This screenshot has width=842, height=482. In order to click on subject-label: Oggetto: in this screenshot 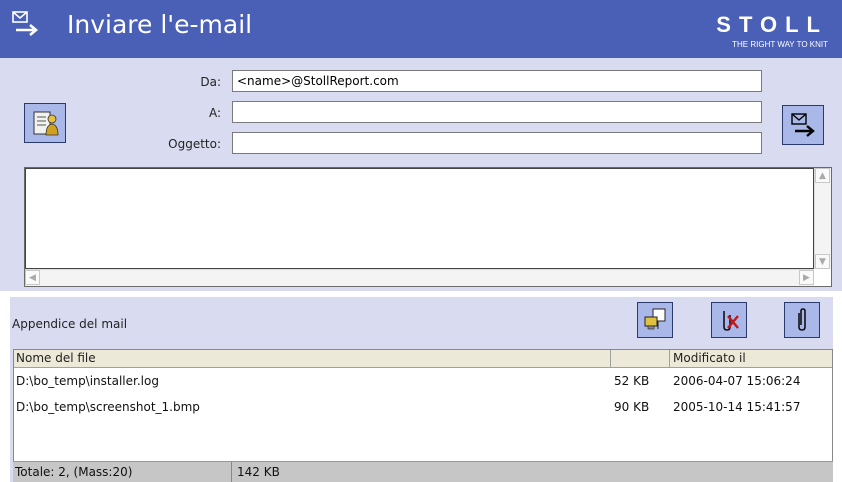, I will do `click(194, 144)`.